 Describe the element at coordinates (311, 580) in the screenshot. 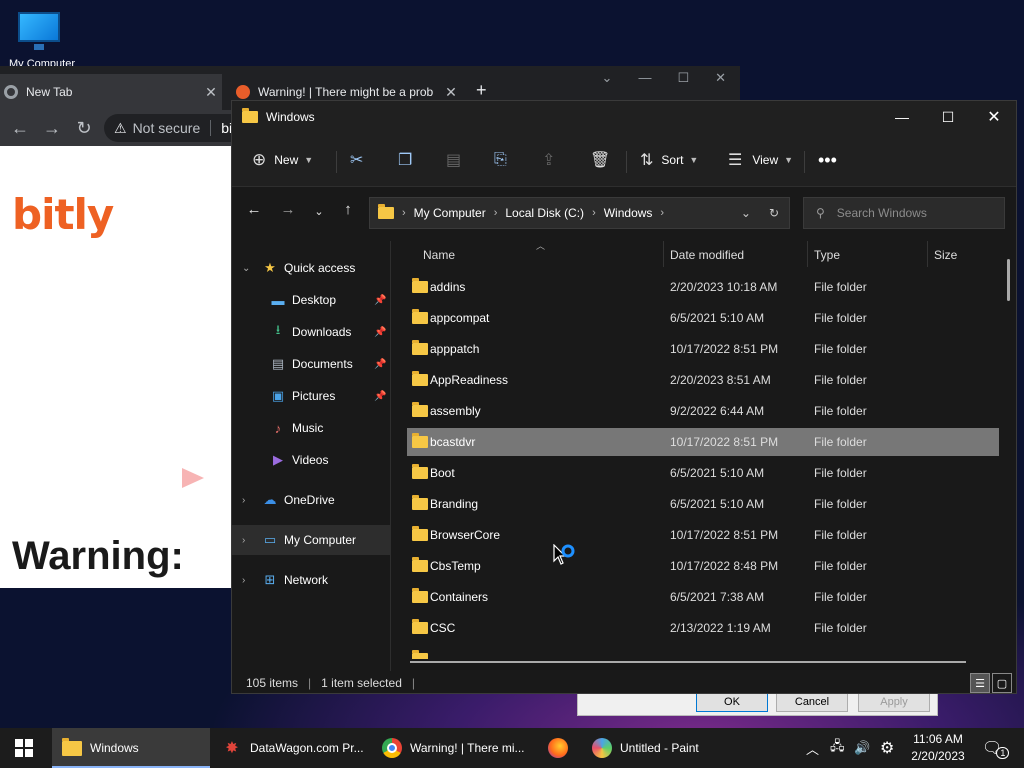

I see `nav-item-network: › ⊞ Network` at that location.